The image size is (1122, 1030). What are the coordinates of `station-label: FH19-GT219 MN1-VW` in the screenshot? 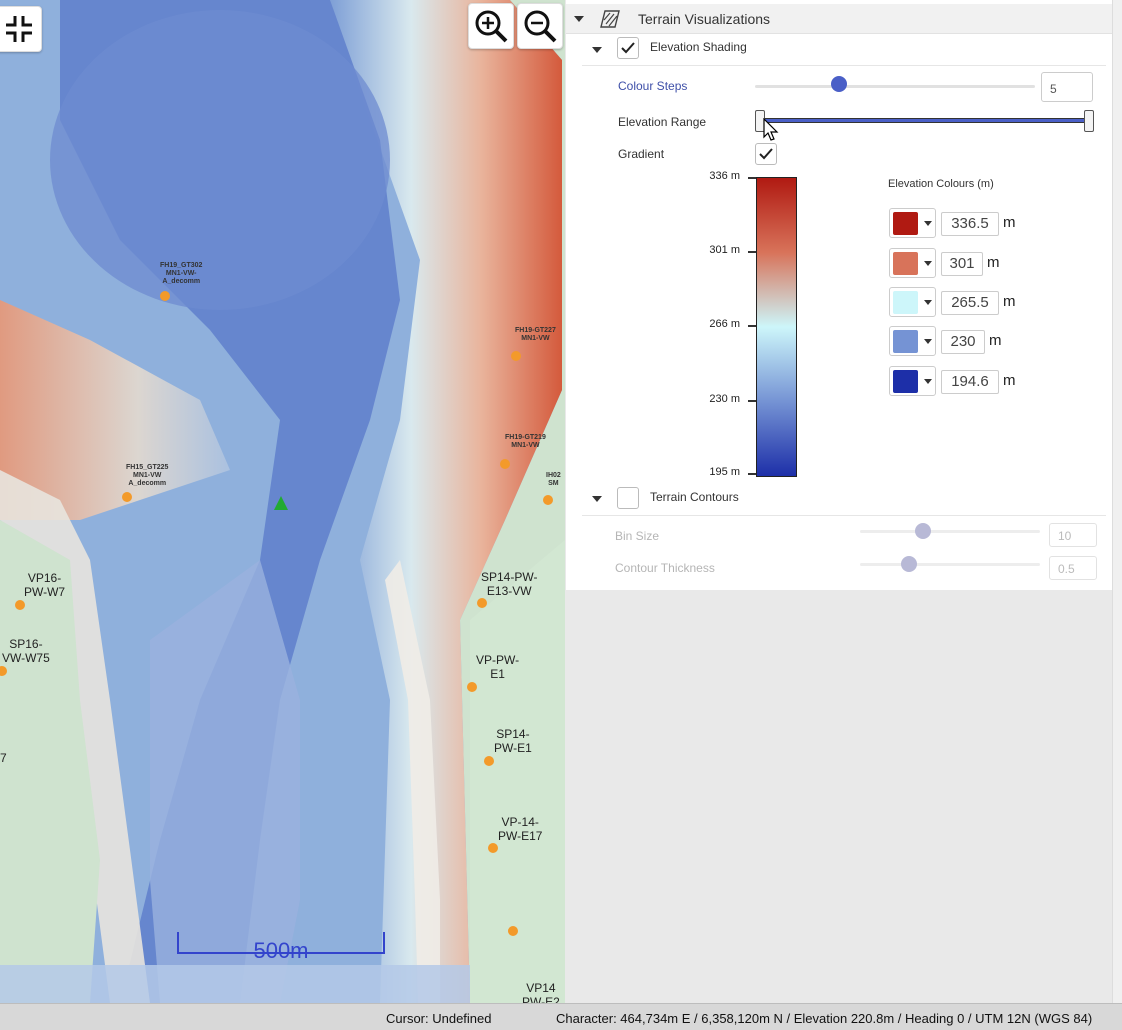 It's located at (525, 441).